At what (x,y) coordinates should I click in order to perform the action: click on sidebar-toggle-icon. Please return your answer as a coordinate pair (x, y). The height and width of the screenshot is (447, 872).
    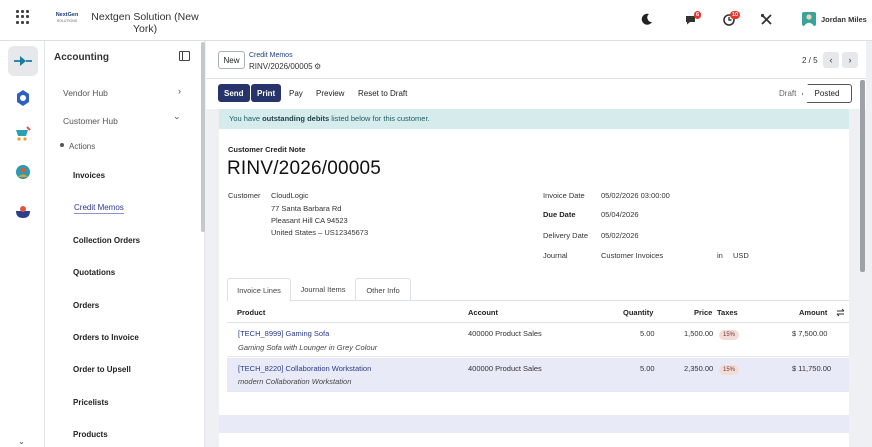
    Looking at the image, I should click on (184, 56).